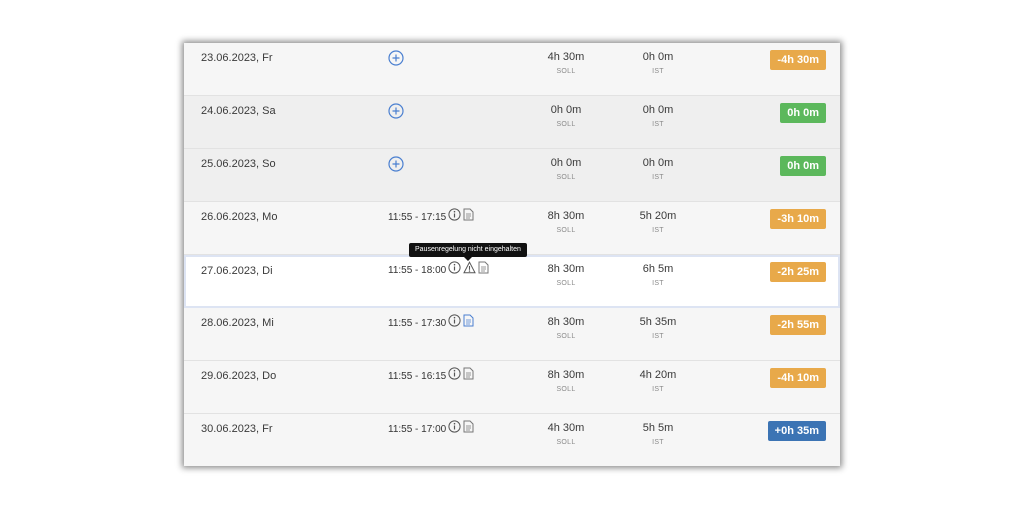 The image size is (1024, 512). I want to click on balance-badge: -2h 55m, so click(798, 325).